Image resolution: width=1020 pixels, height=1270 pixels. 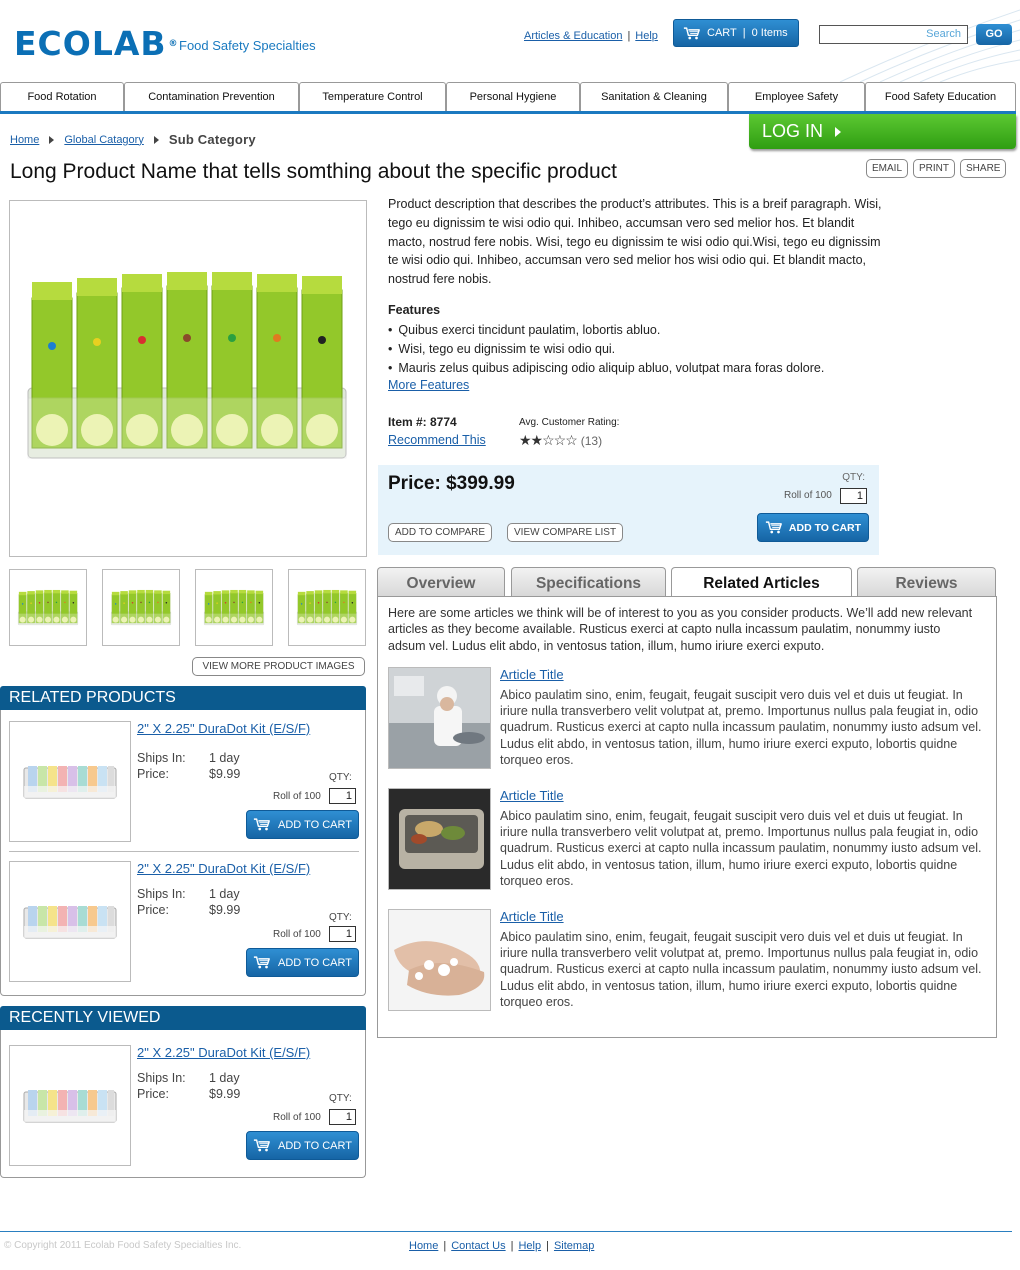 What do you see at coordinates (646, 36) in the screenshot?
I see `help-link: Help` at bounding box center [646, 36].